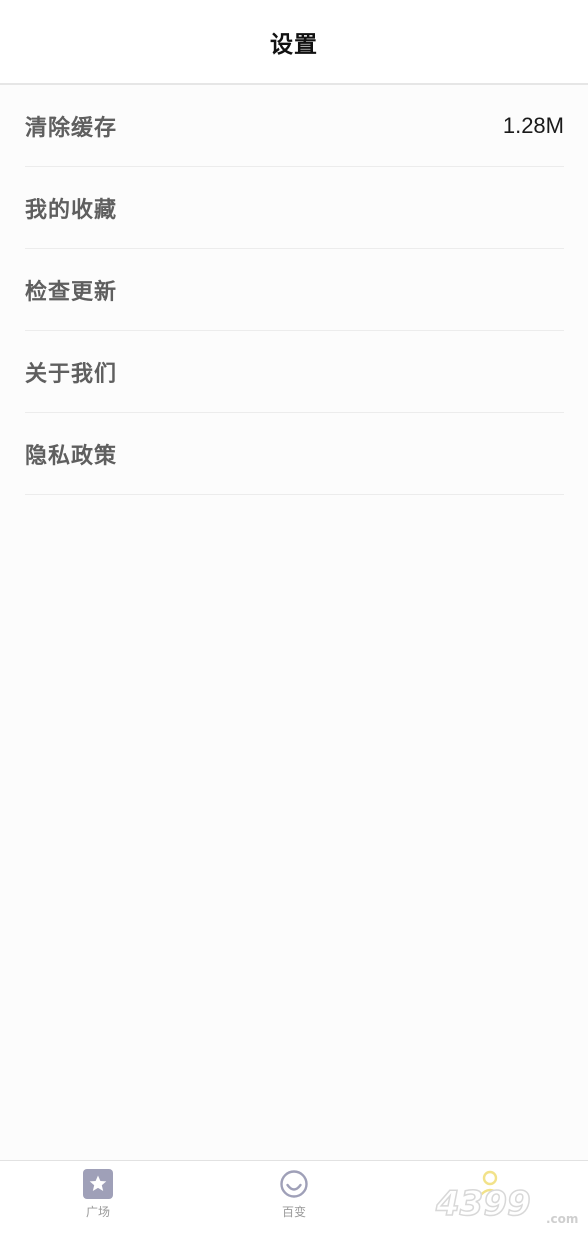  I want to click on top-bar: 设置, so click(294, 42).